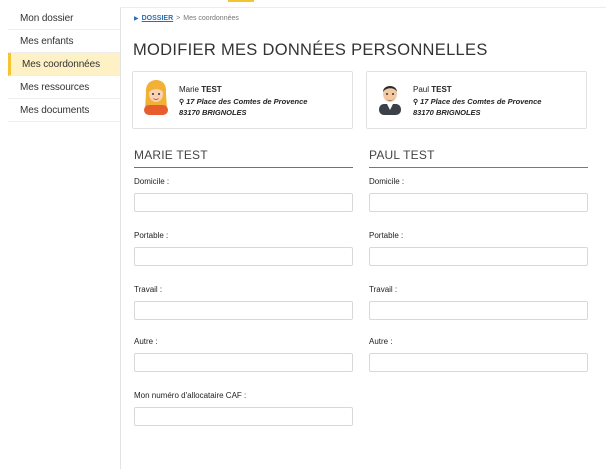  I want to click on breadcrumb: ▶ DOSSIER > Mes coordonnées, so click(186, 18).